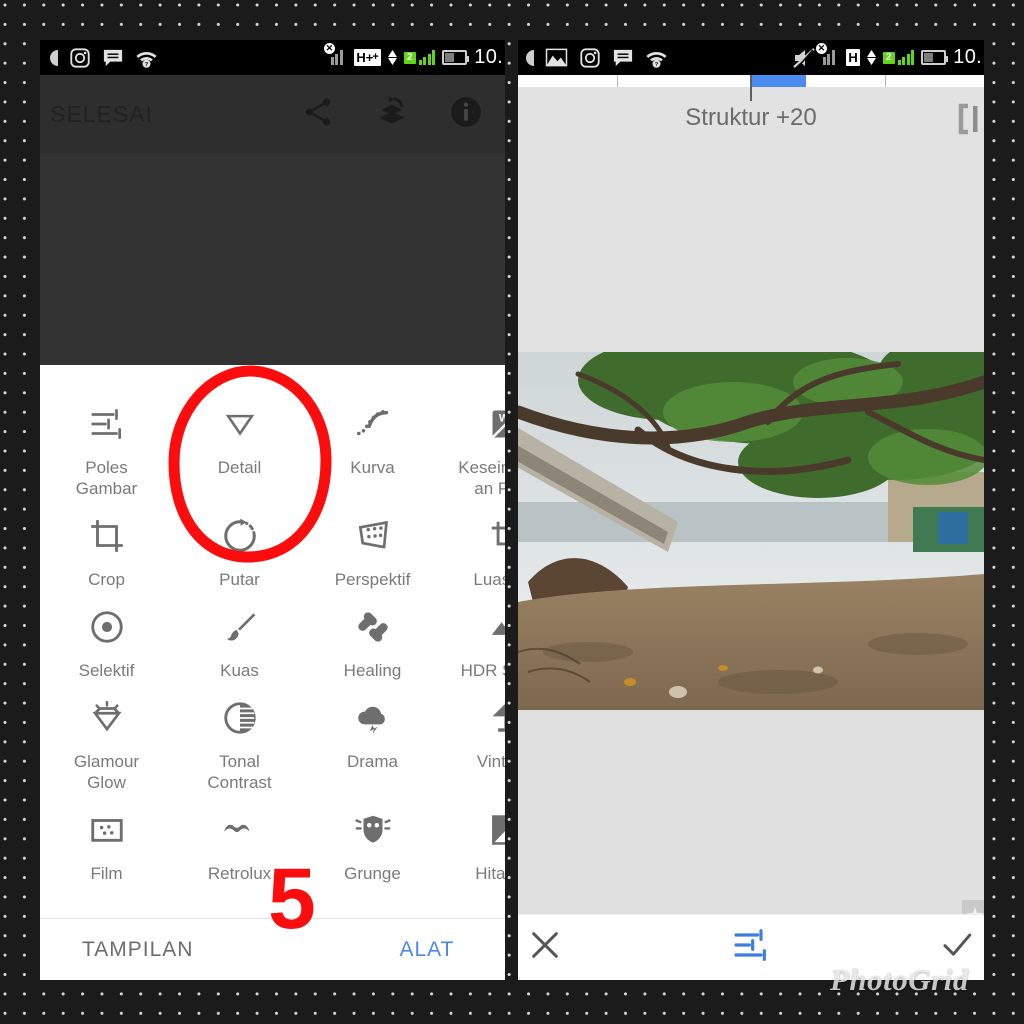  What do you see at coordinates (137, 950) in the screenshot?
I see `tab-tampilan: TAMPILAN` at bounding box center [137, 950].